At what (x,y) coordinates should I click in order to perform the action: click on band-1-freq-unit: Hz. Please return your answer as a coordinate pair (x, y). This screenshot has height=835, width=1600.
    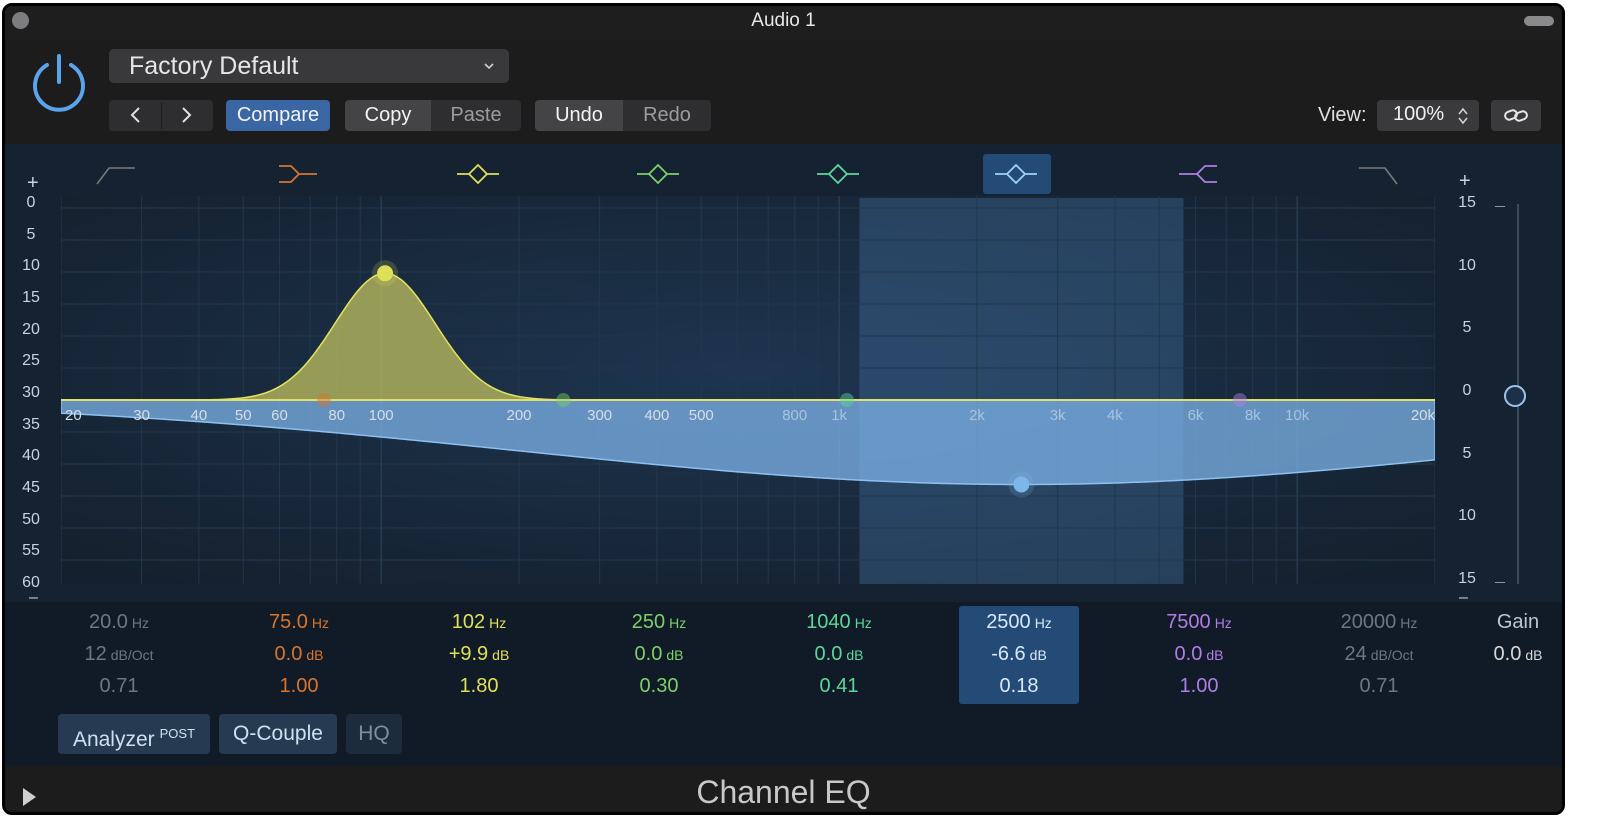
    Looking at the image, I should click on (140, 623).